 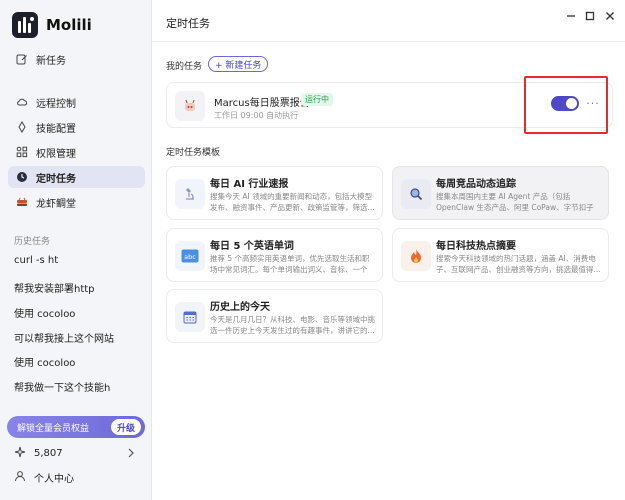 I want to click on magnifier-icon, so click(x=416, y=194).